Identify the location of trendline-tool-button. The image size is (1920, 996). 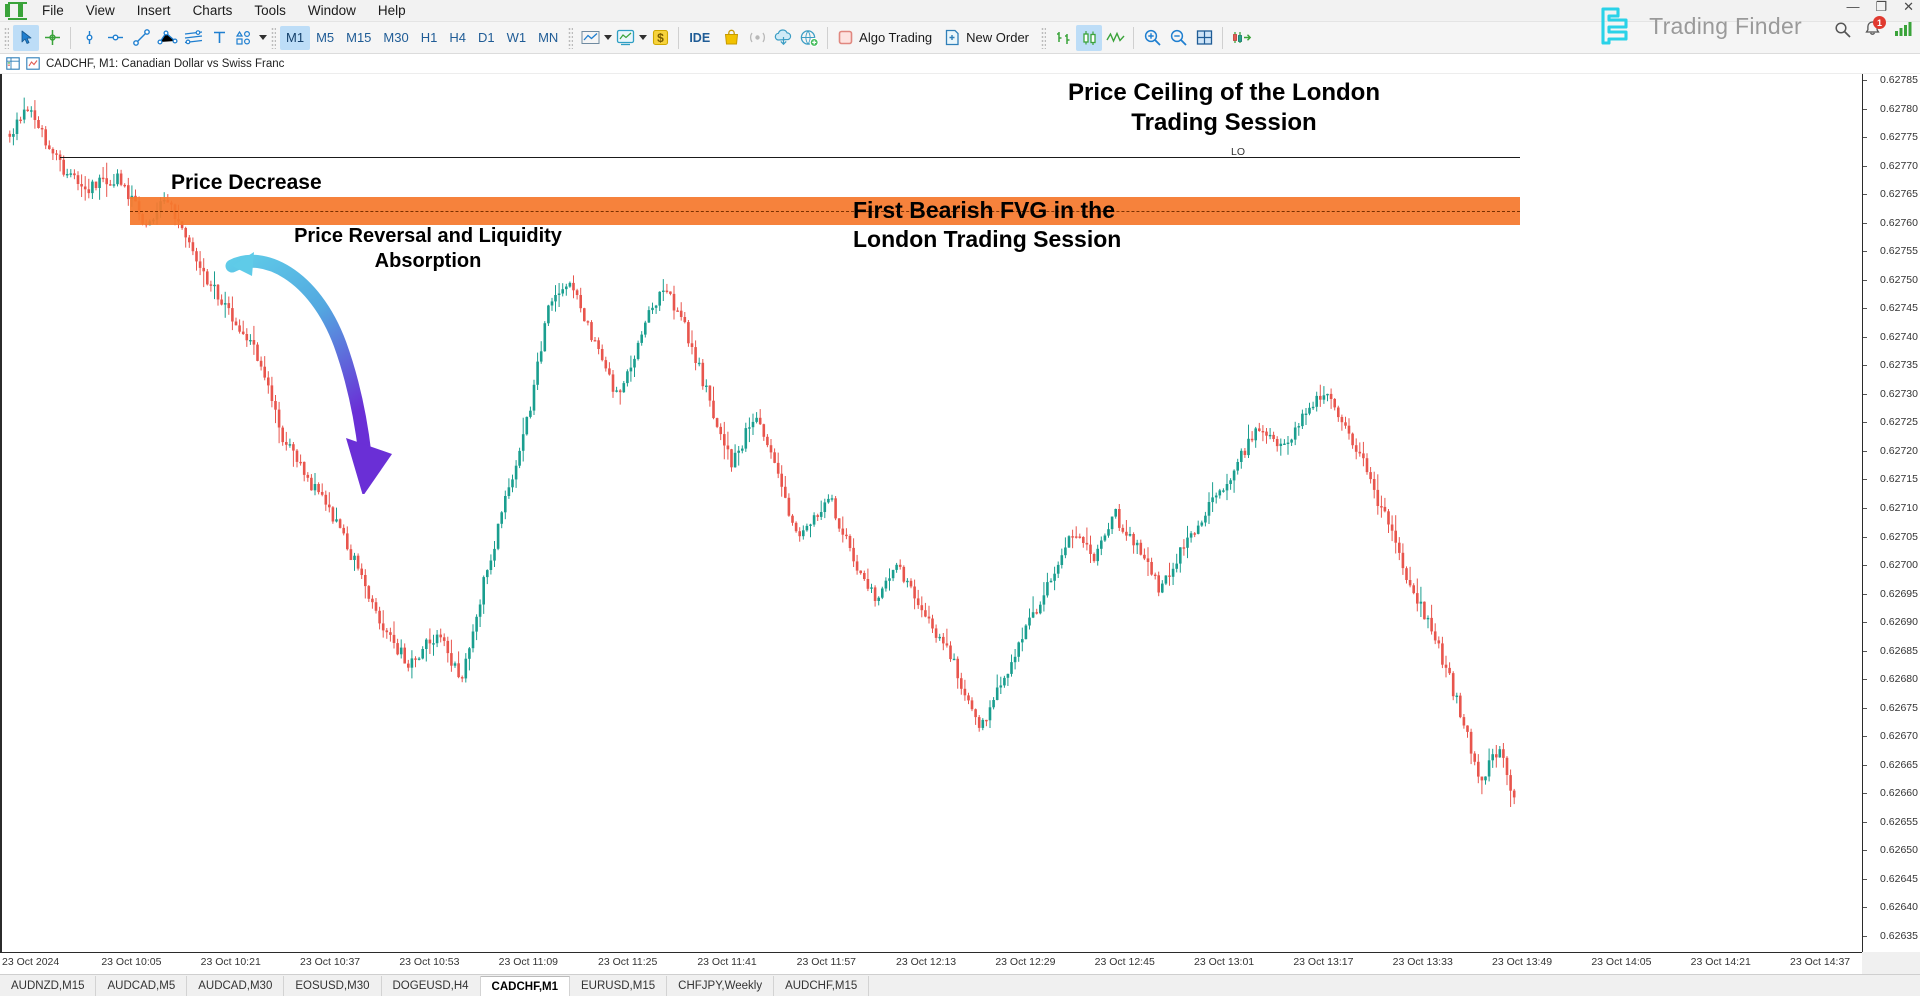
(141, 38).